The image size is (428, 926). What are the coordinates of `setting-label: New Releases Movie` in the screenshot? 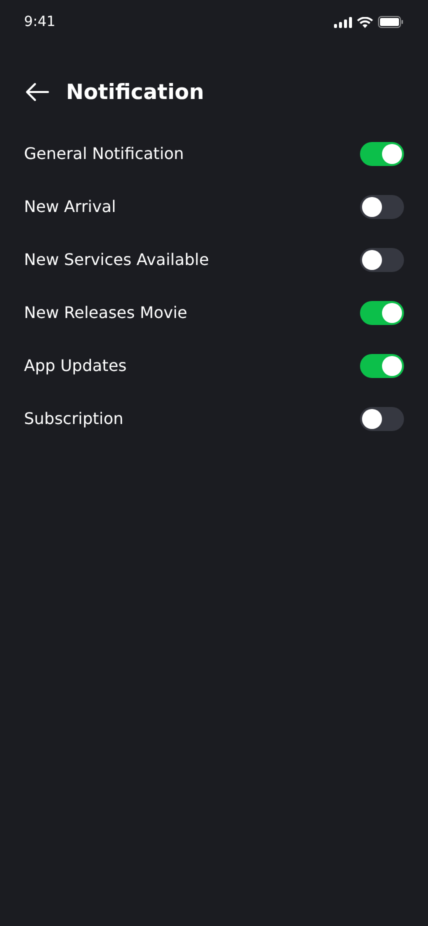 It's located at (106, 312).